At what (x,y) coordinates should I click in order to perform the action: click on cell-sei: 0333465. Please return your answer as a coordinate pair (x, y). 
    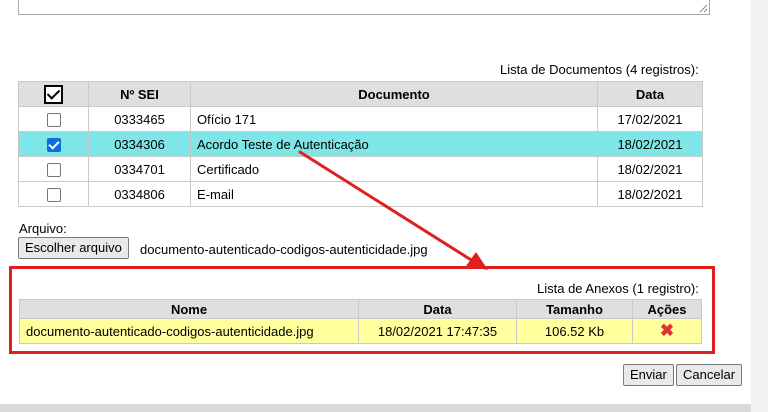
    Looking at the image, I should click on (139, 119).